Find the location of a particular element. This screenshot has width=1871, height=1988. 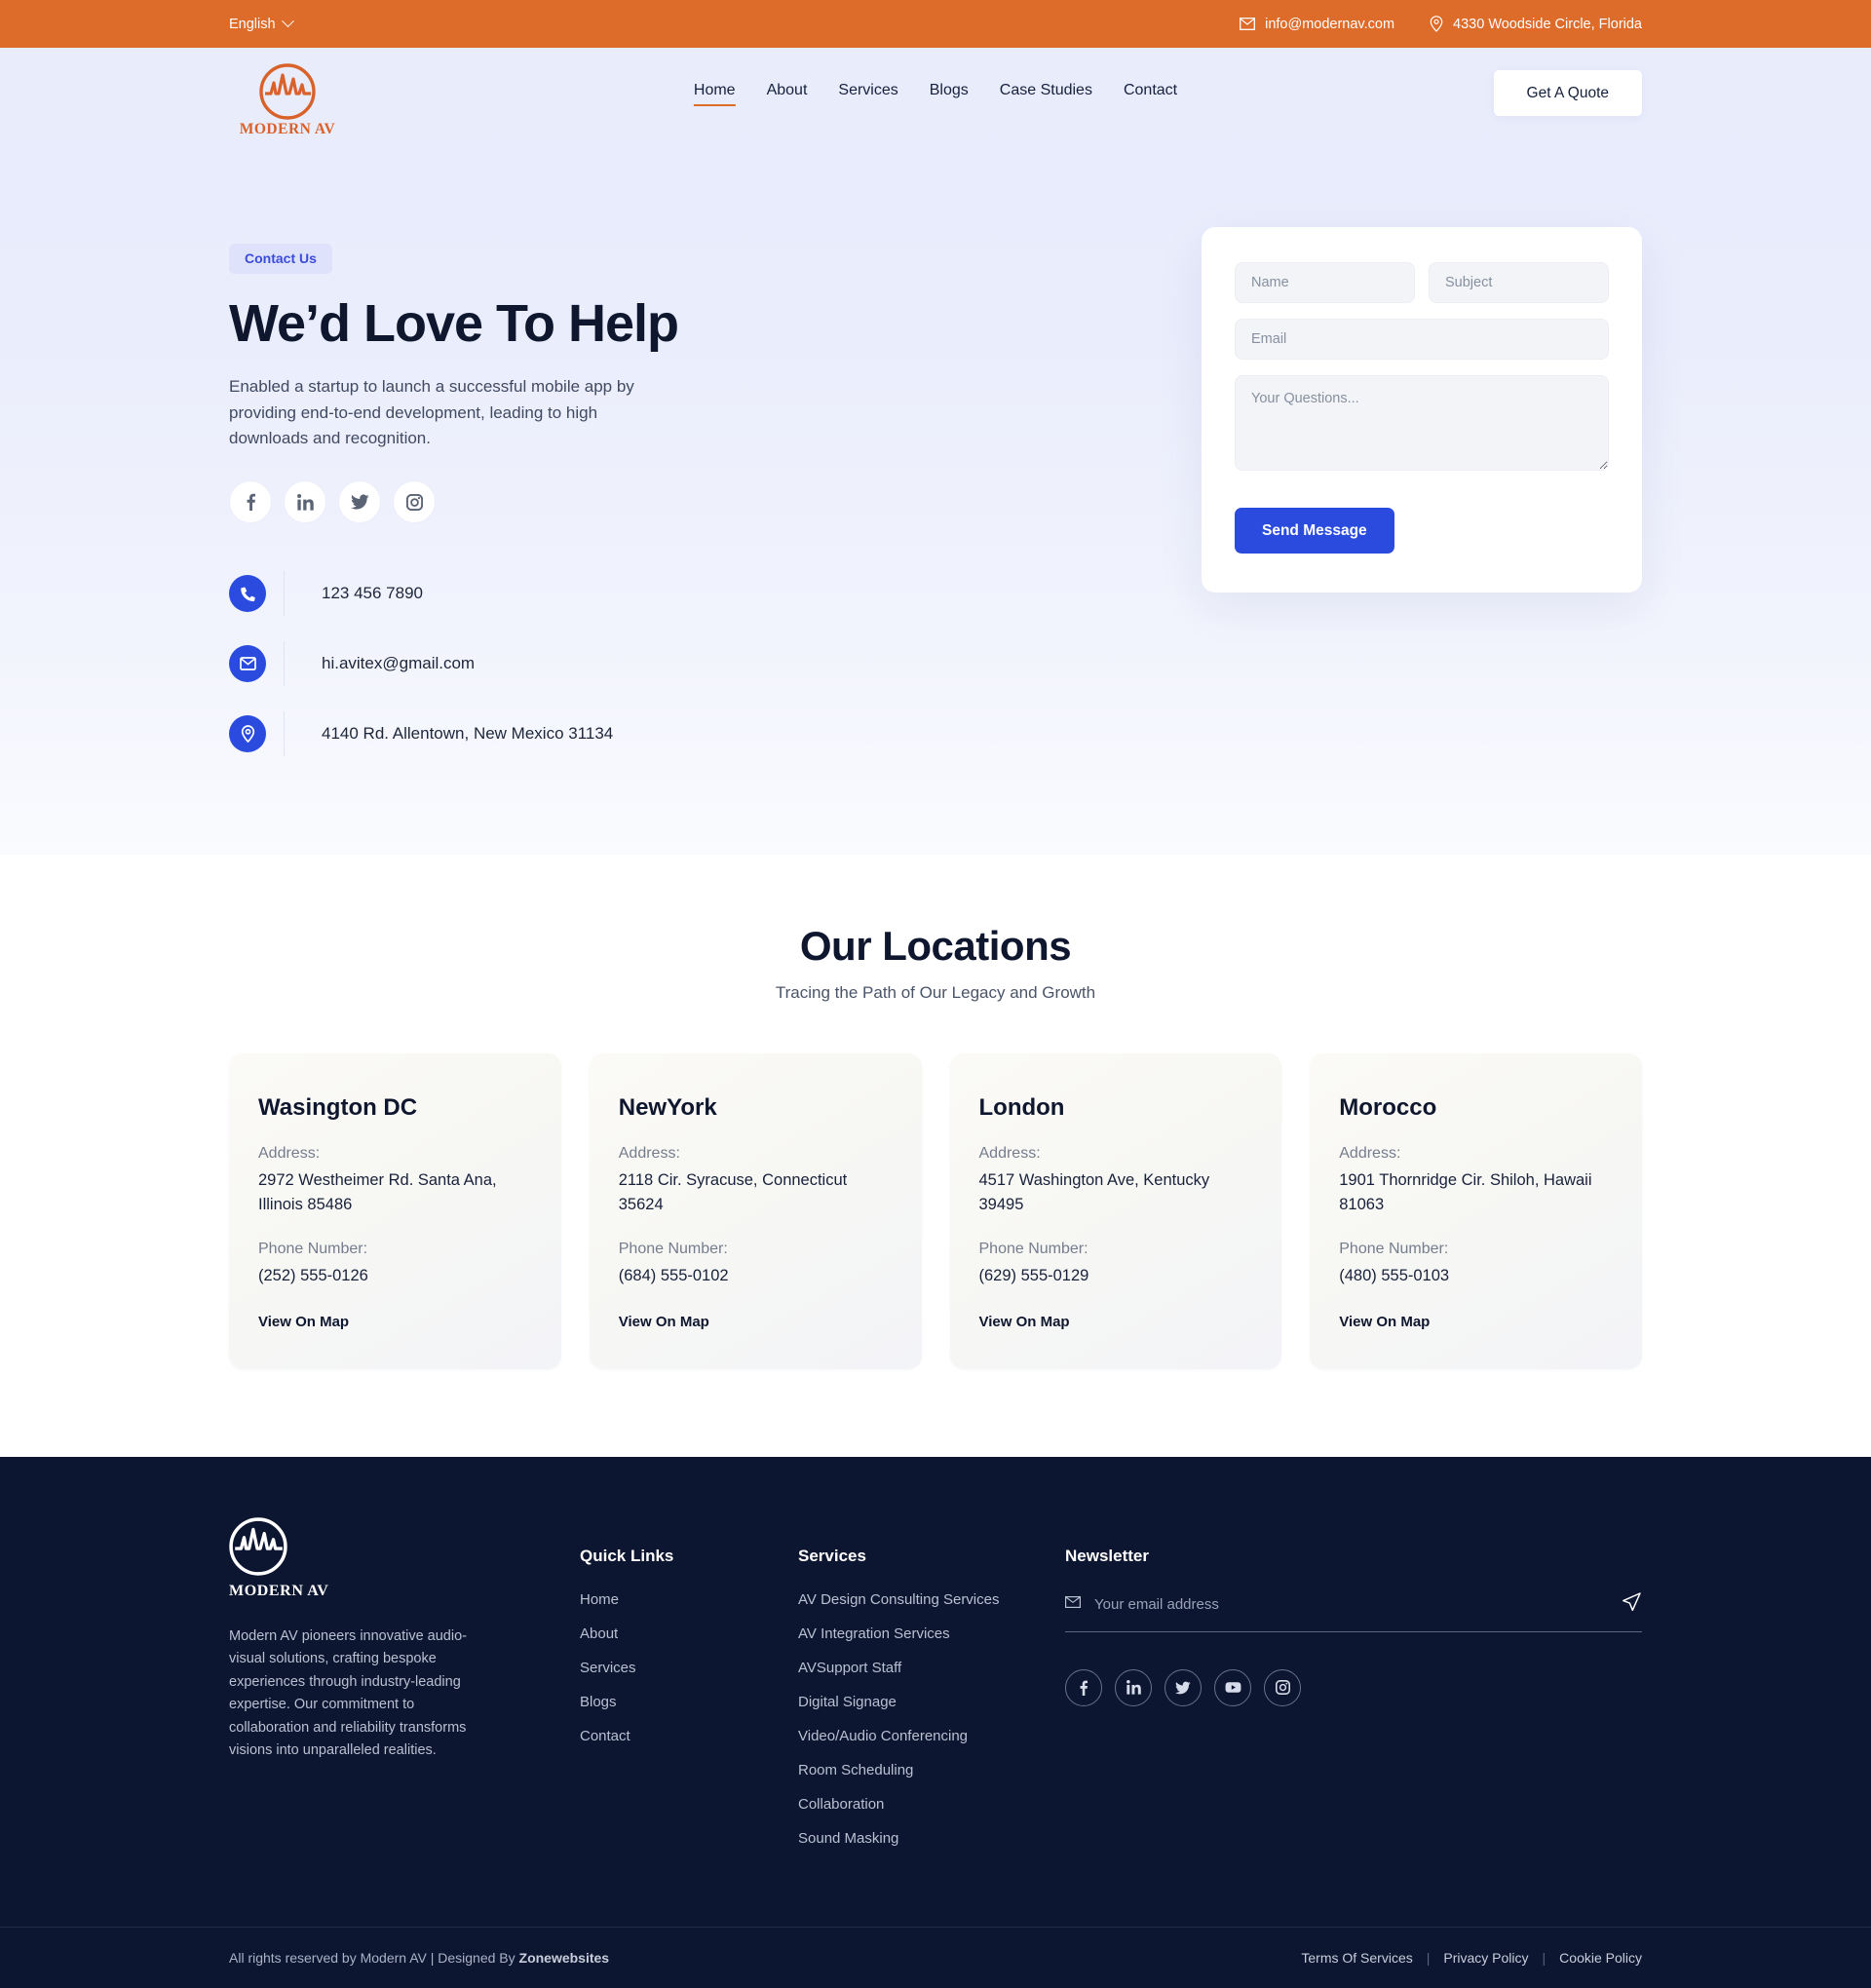

footer-link-blogs: Blogs is located at coordinates (689, 1702).